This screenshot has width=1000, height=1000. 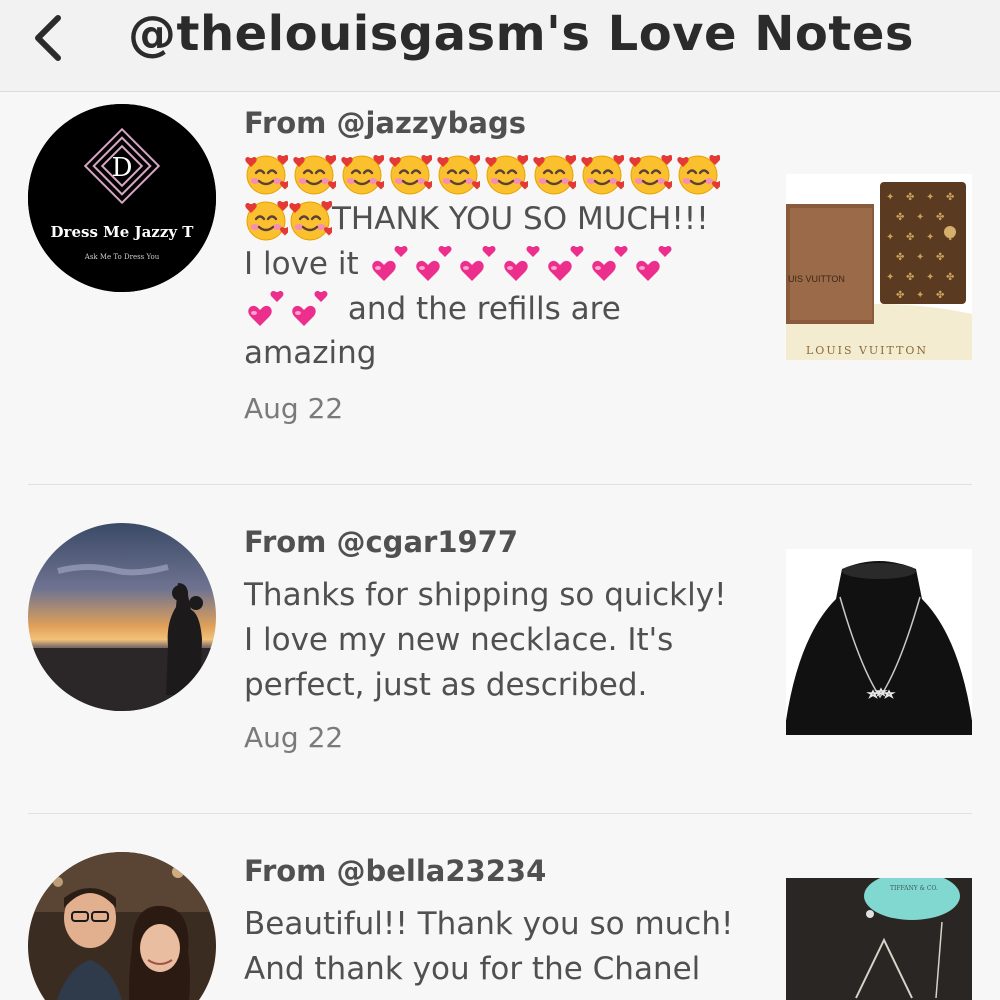 I want to click on emoji-row, so click(x=499, y=174).